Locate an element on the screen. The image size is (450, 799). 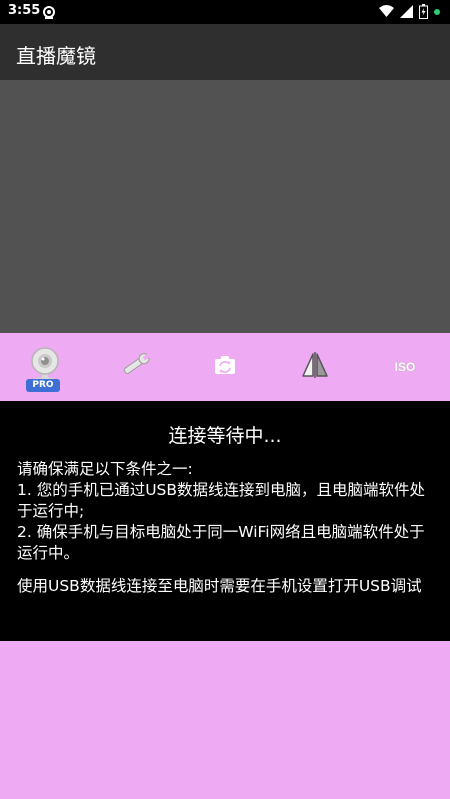
app-bar: 直播魔镜 is located at coordinates (225, 52).